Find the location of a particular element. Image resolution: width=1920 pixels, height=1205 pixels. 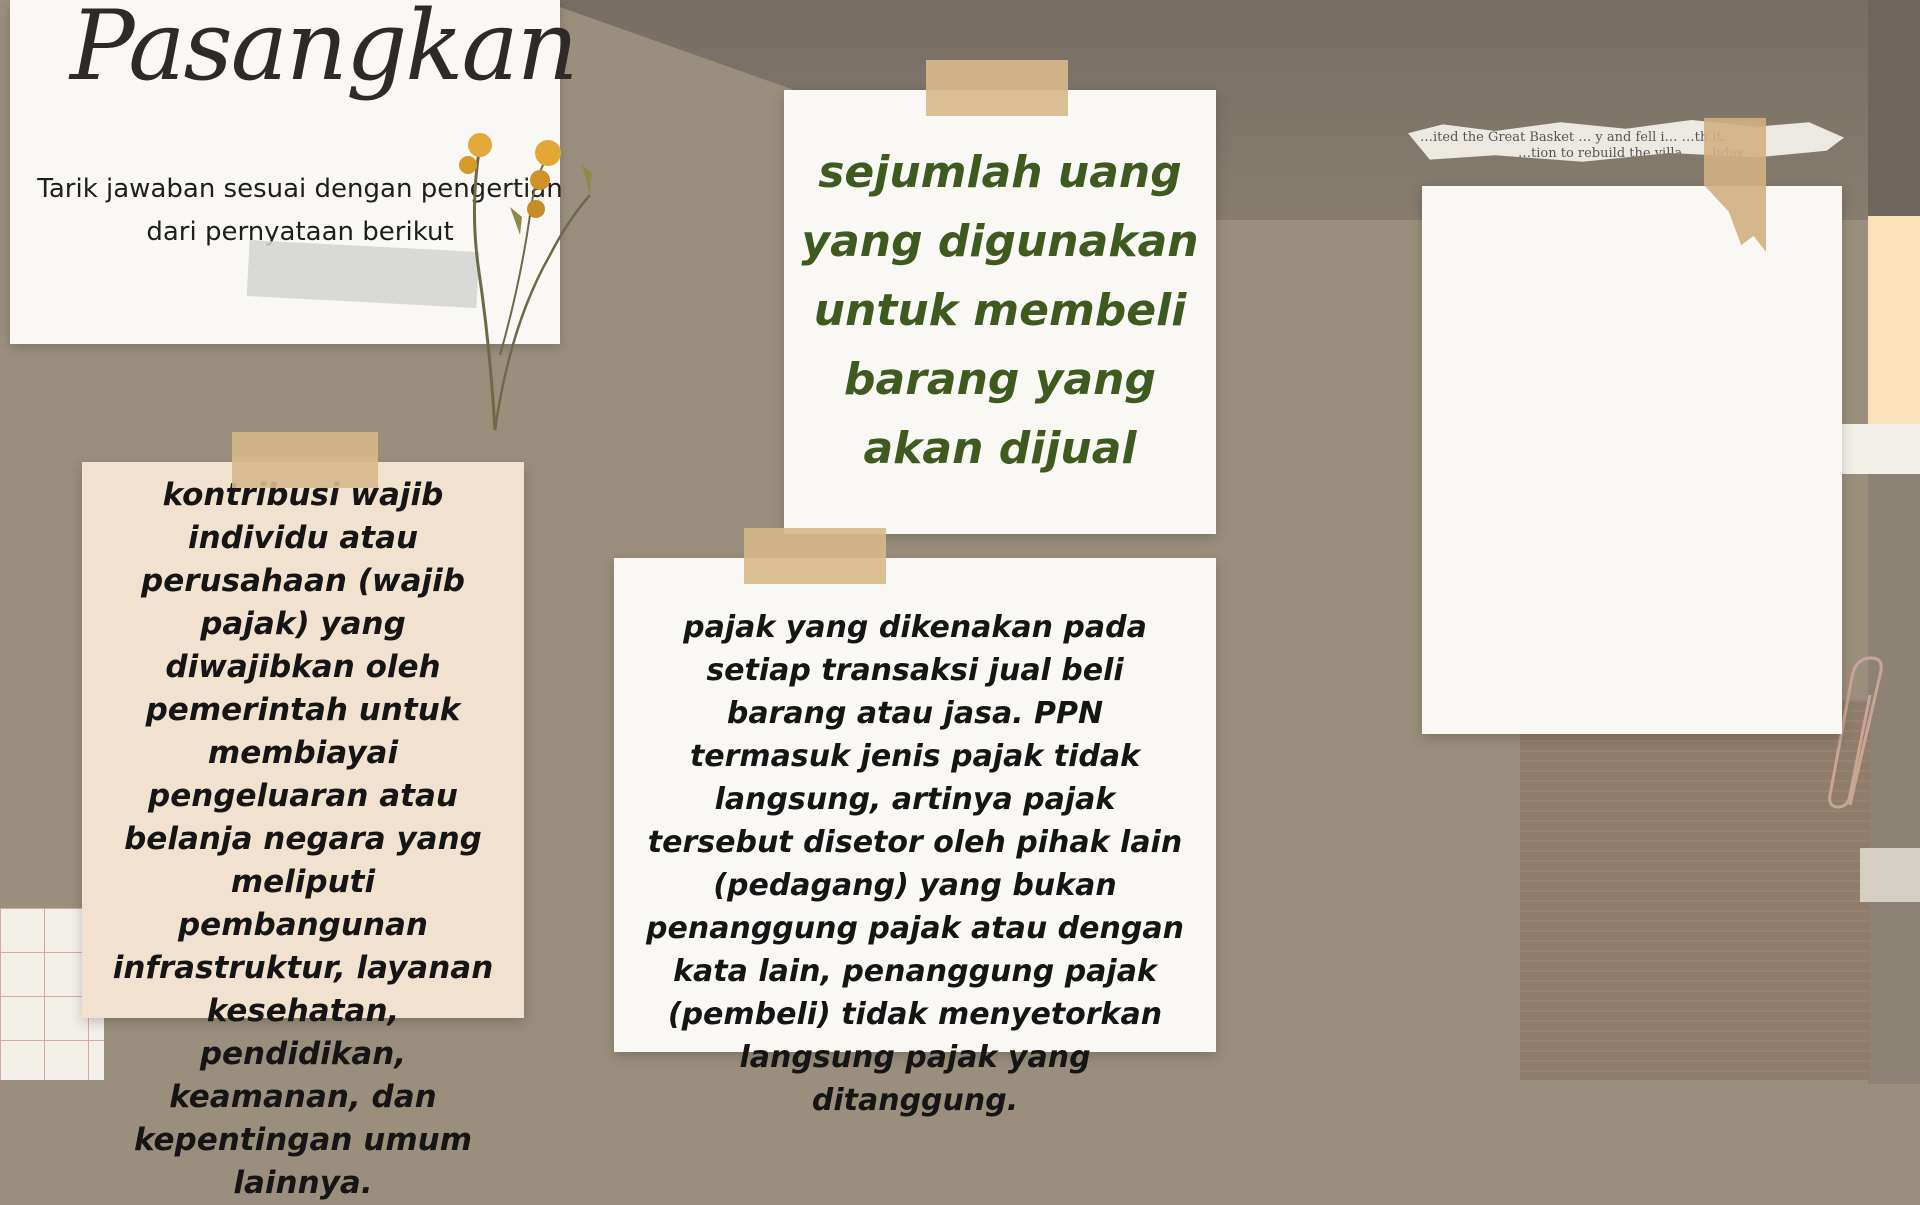

page-title: Pasangkan is located at coordinates (324, 51).